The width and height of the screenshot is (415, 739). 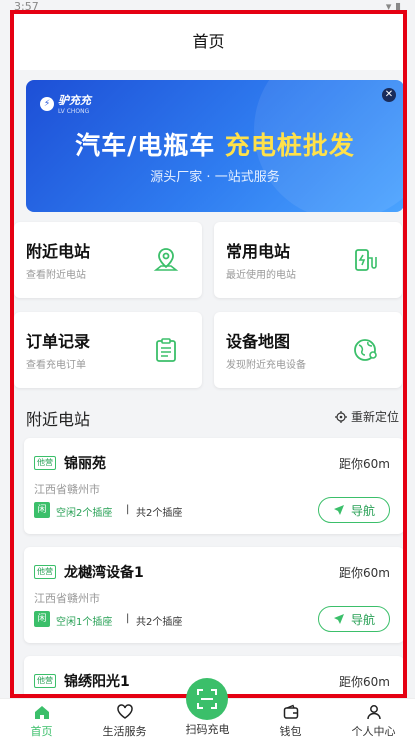 I want to click on tab-label: 扫码充电, so click(x=207, y=729).